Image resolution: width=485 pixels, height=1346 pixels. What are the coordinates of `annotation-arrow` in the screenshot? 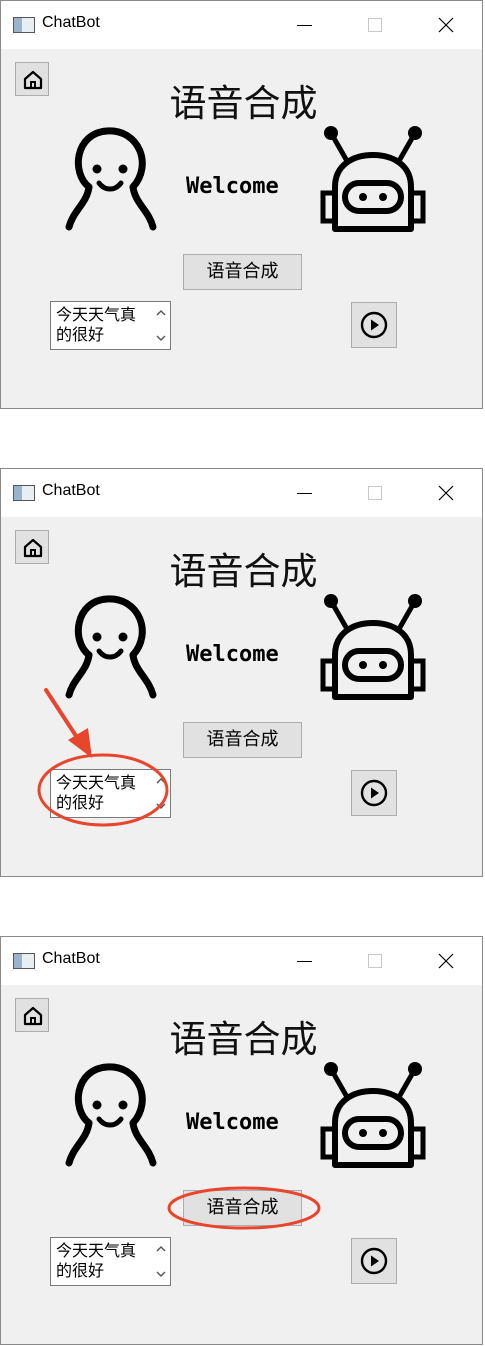 It's located at (68, 723).